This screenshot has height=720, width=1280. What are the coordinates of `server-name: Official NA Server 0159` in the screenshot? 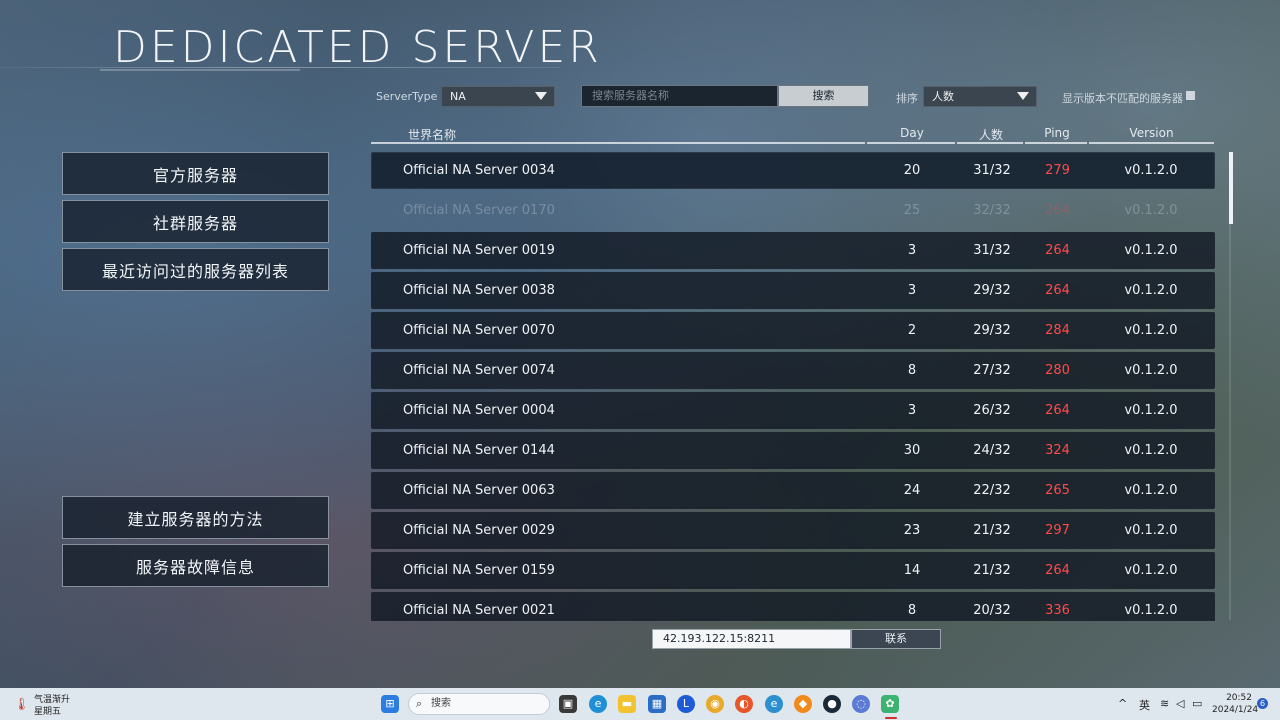 It's located at (479, 570).